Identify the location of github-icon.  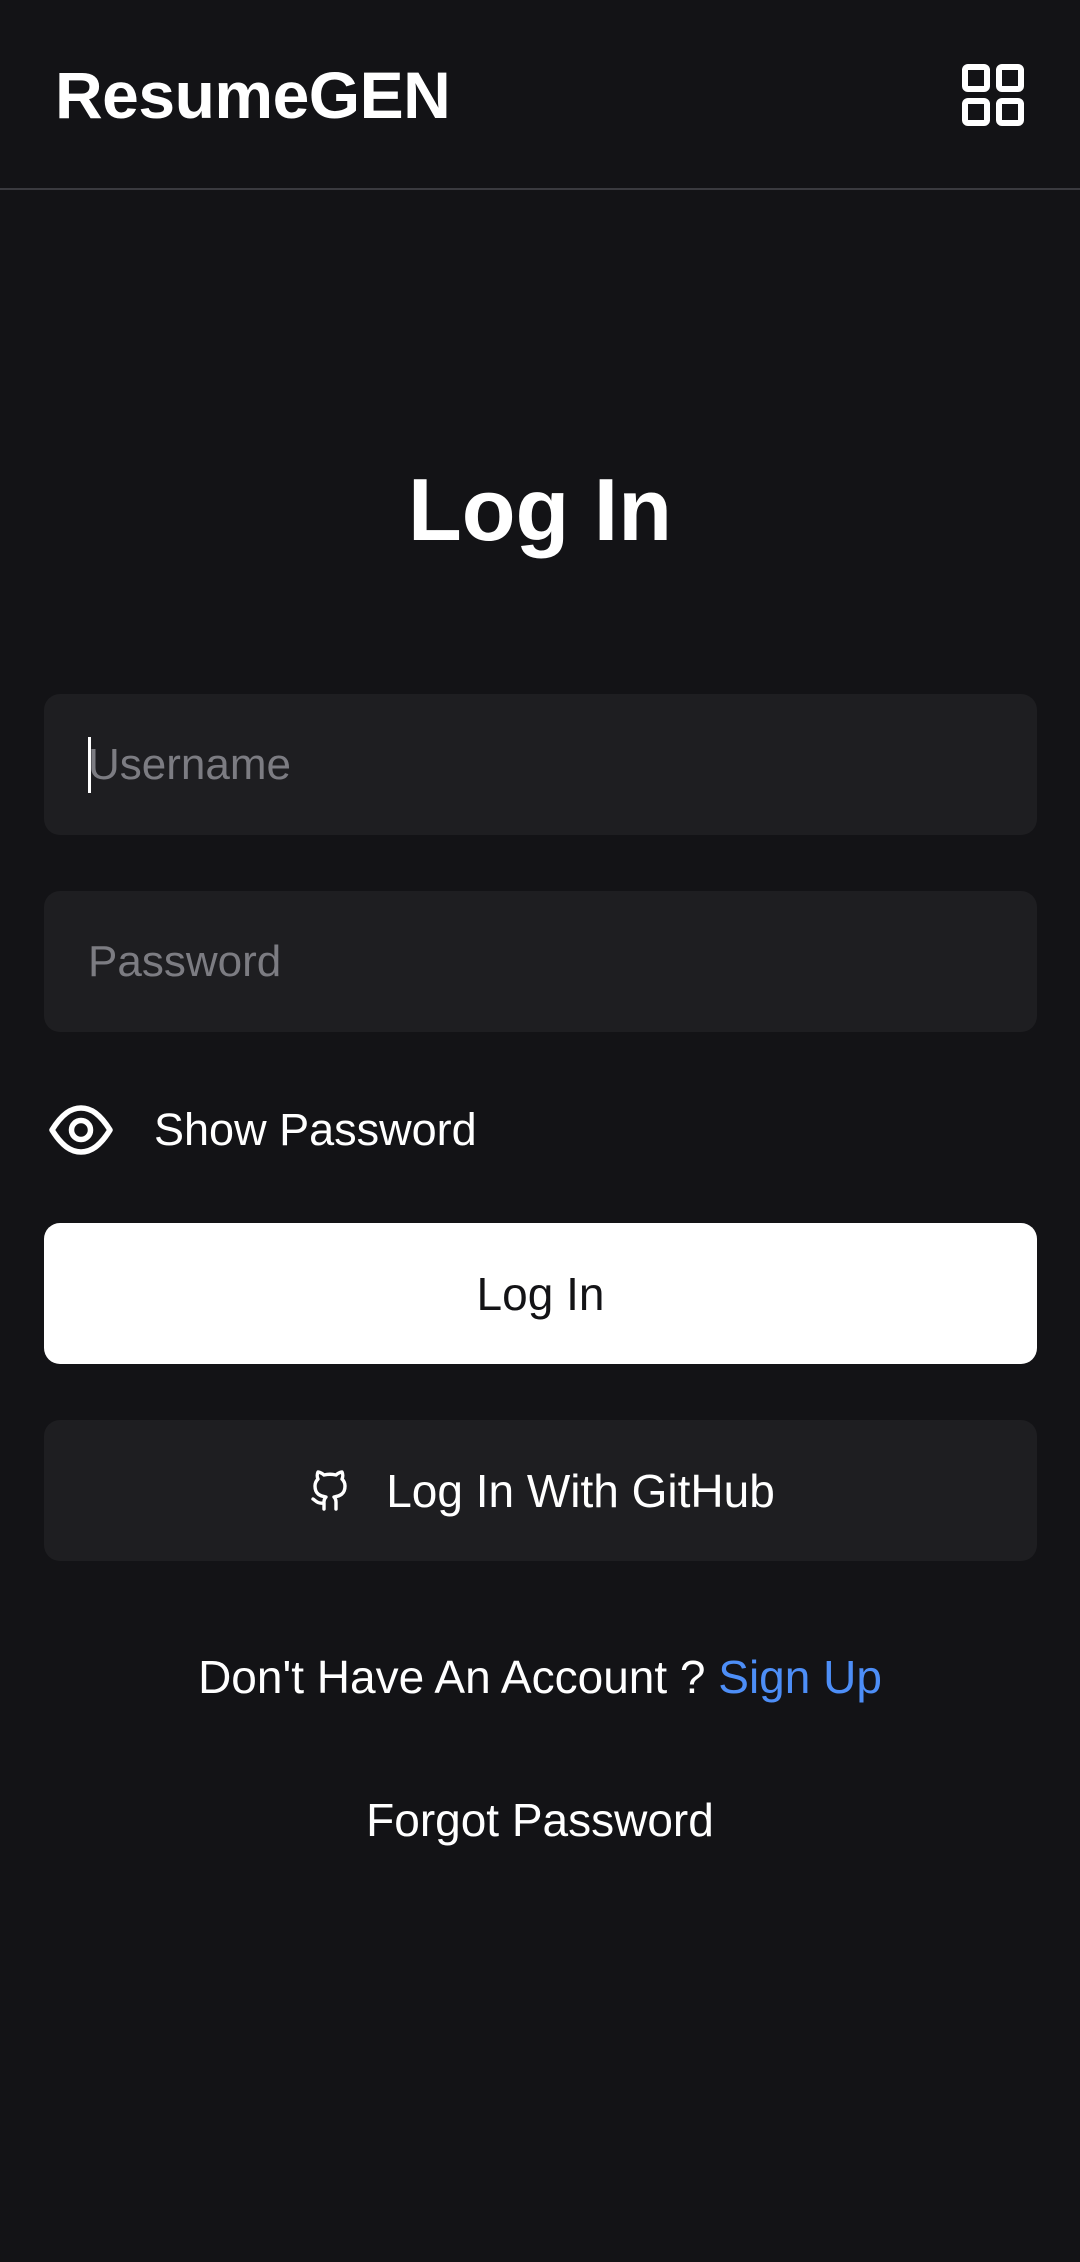
(329, 1490).